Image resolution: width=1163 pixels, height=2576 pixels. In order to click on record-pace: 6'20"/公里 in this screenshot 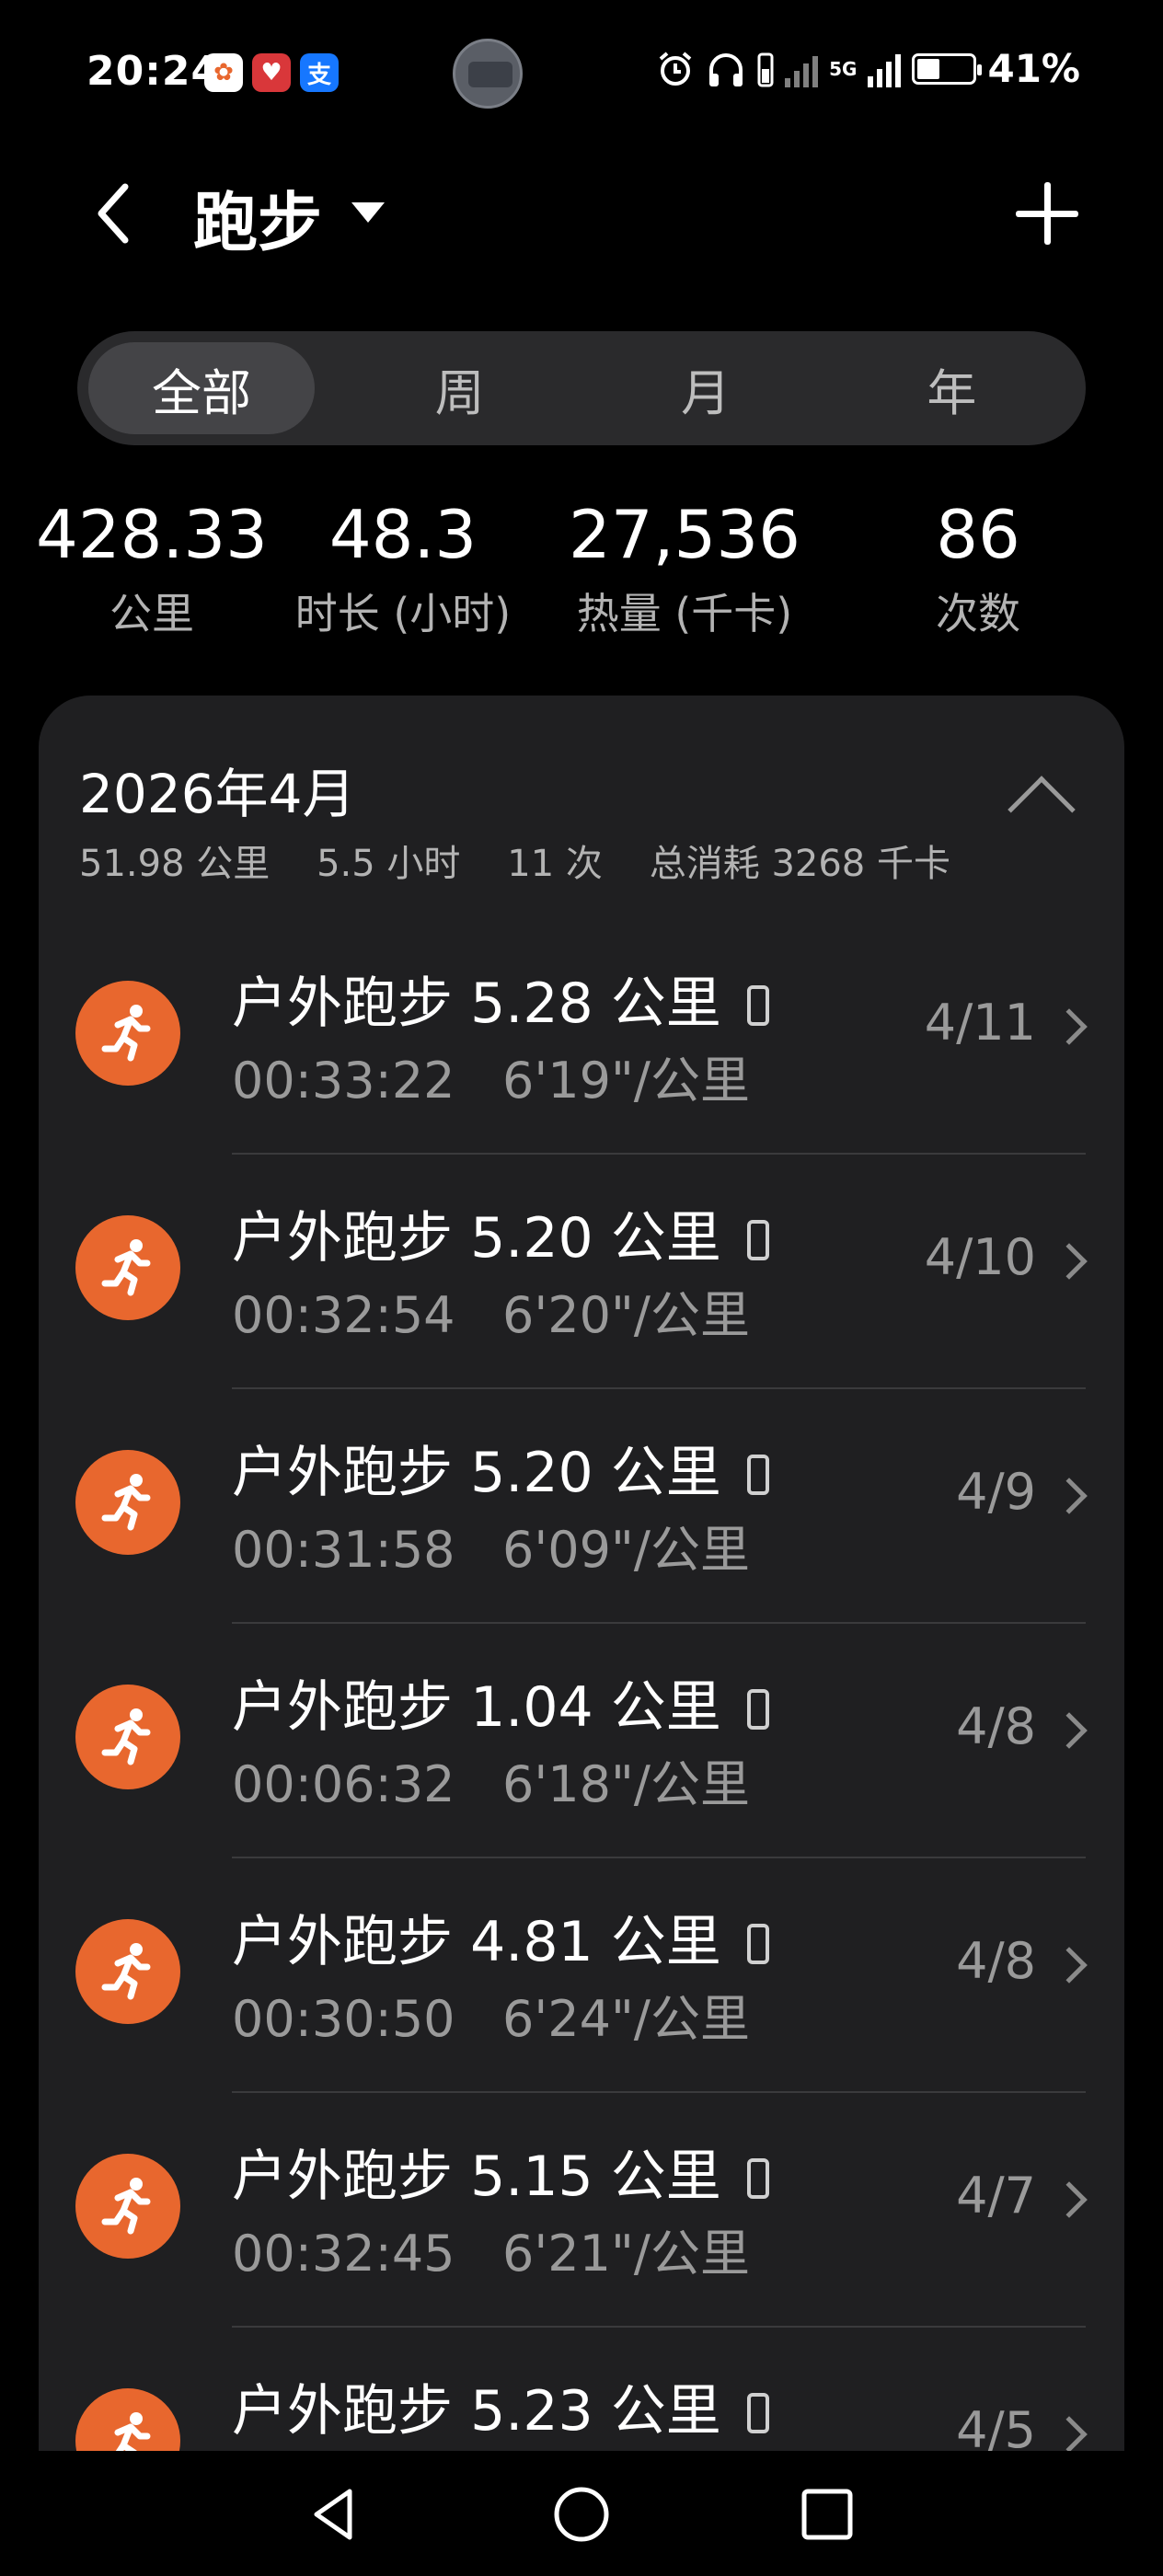, I will do `click(626, 1315)`.